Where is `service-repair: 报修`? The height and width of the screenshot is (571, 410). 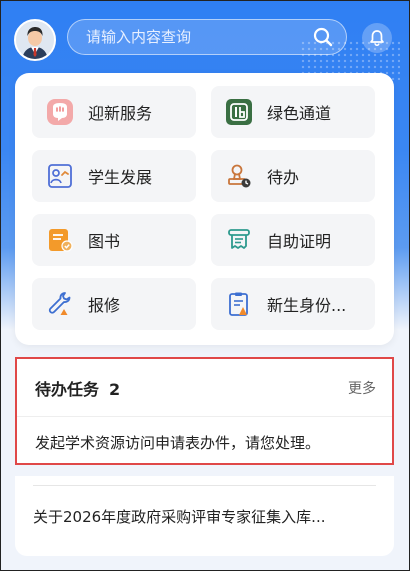
service-repair: 报修 is located at coordinates (114, 304).